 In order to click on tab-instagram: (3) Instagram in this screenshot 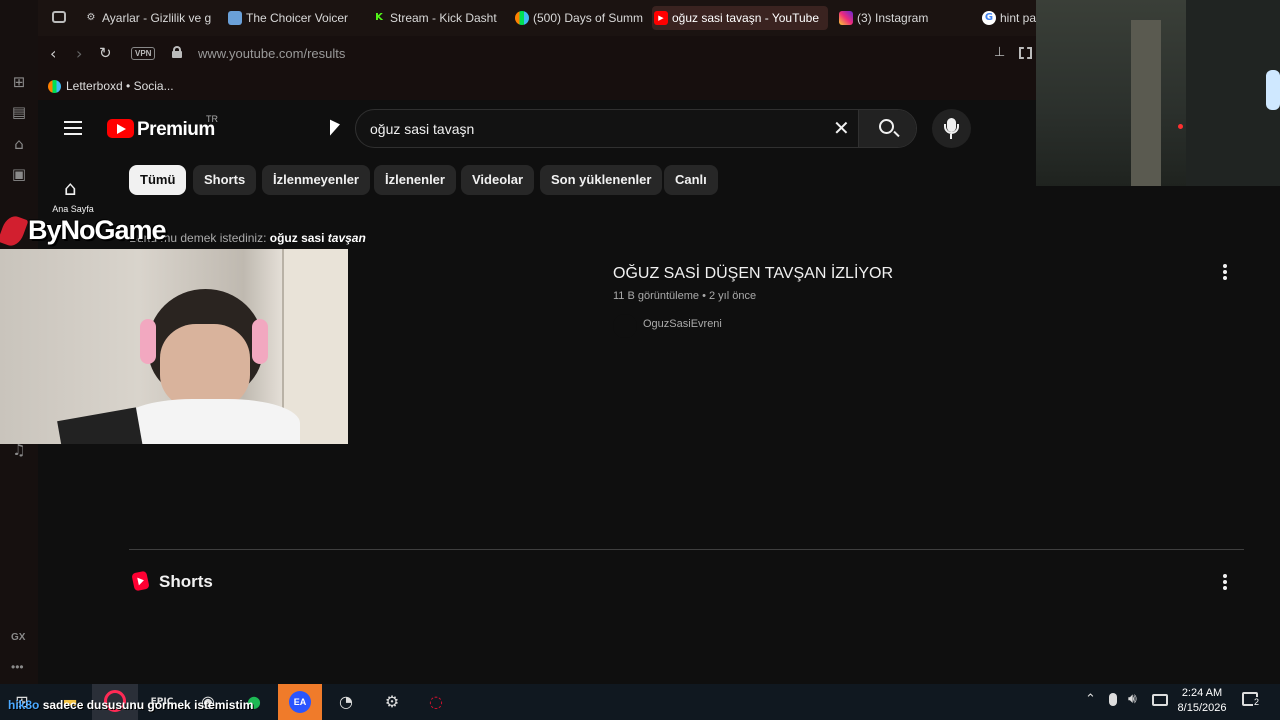, I will do `click(902, 18)`.